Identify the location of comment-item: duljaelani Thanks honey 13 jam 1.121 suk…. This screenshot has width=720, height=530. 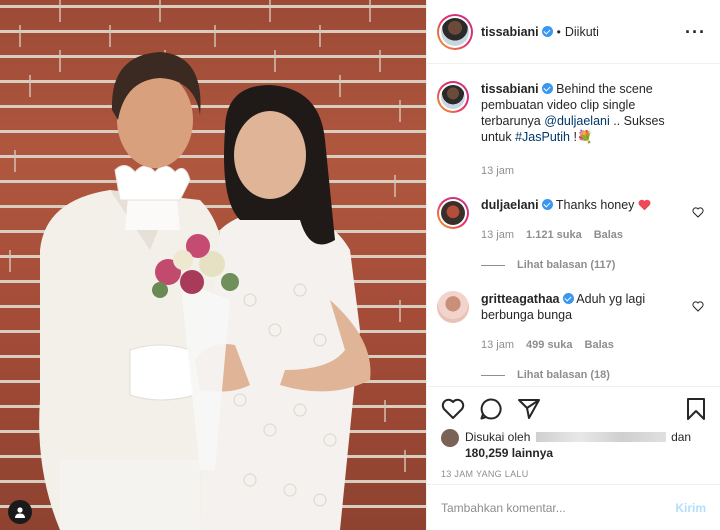
(571, 220).